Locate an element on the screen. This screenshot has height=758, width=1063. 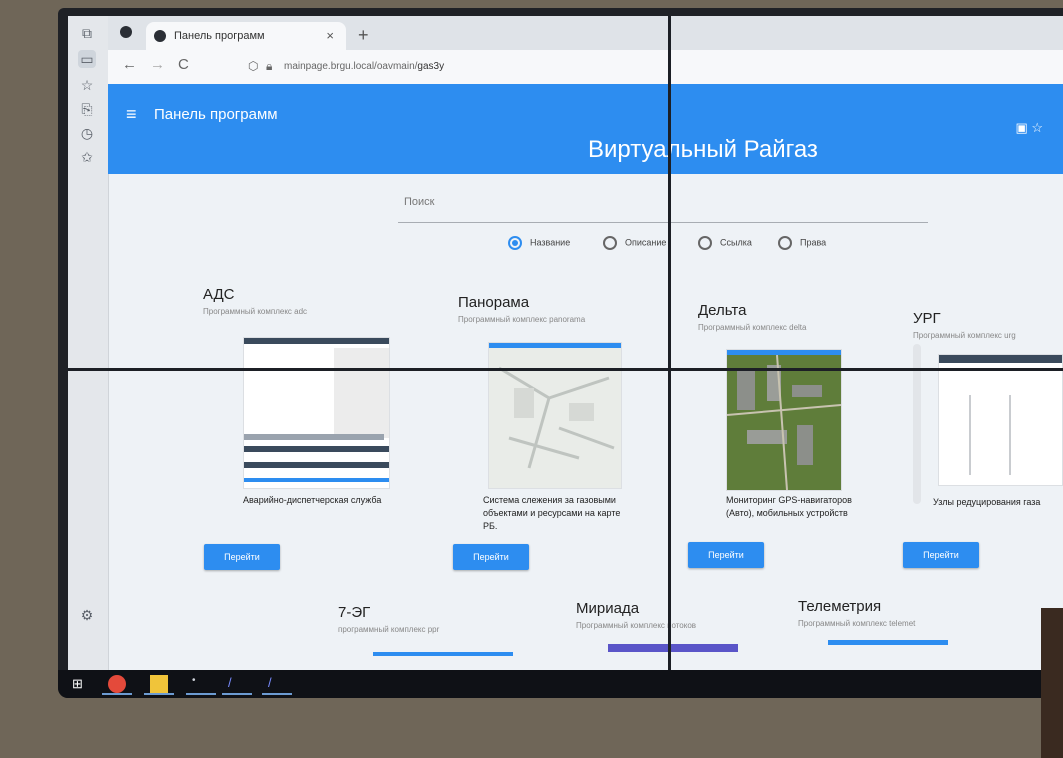
radio-selected-icon is located at coordinates (515, 243).